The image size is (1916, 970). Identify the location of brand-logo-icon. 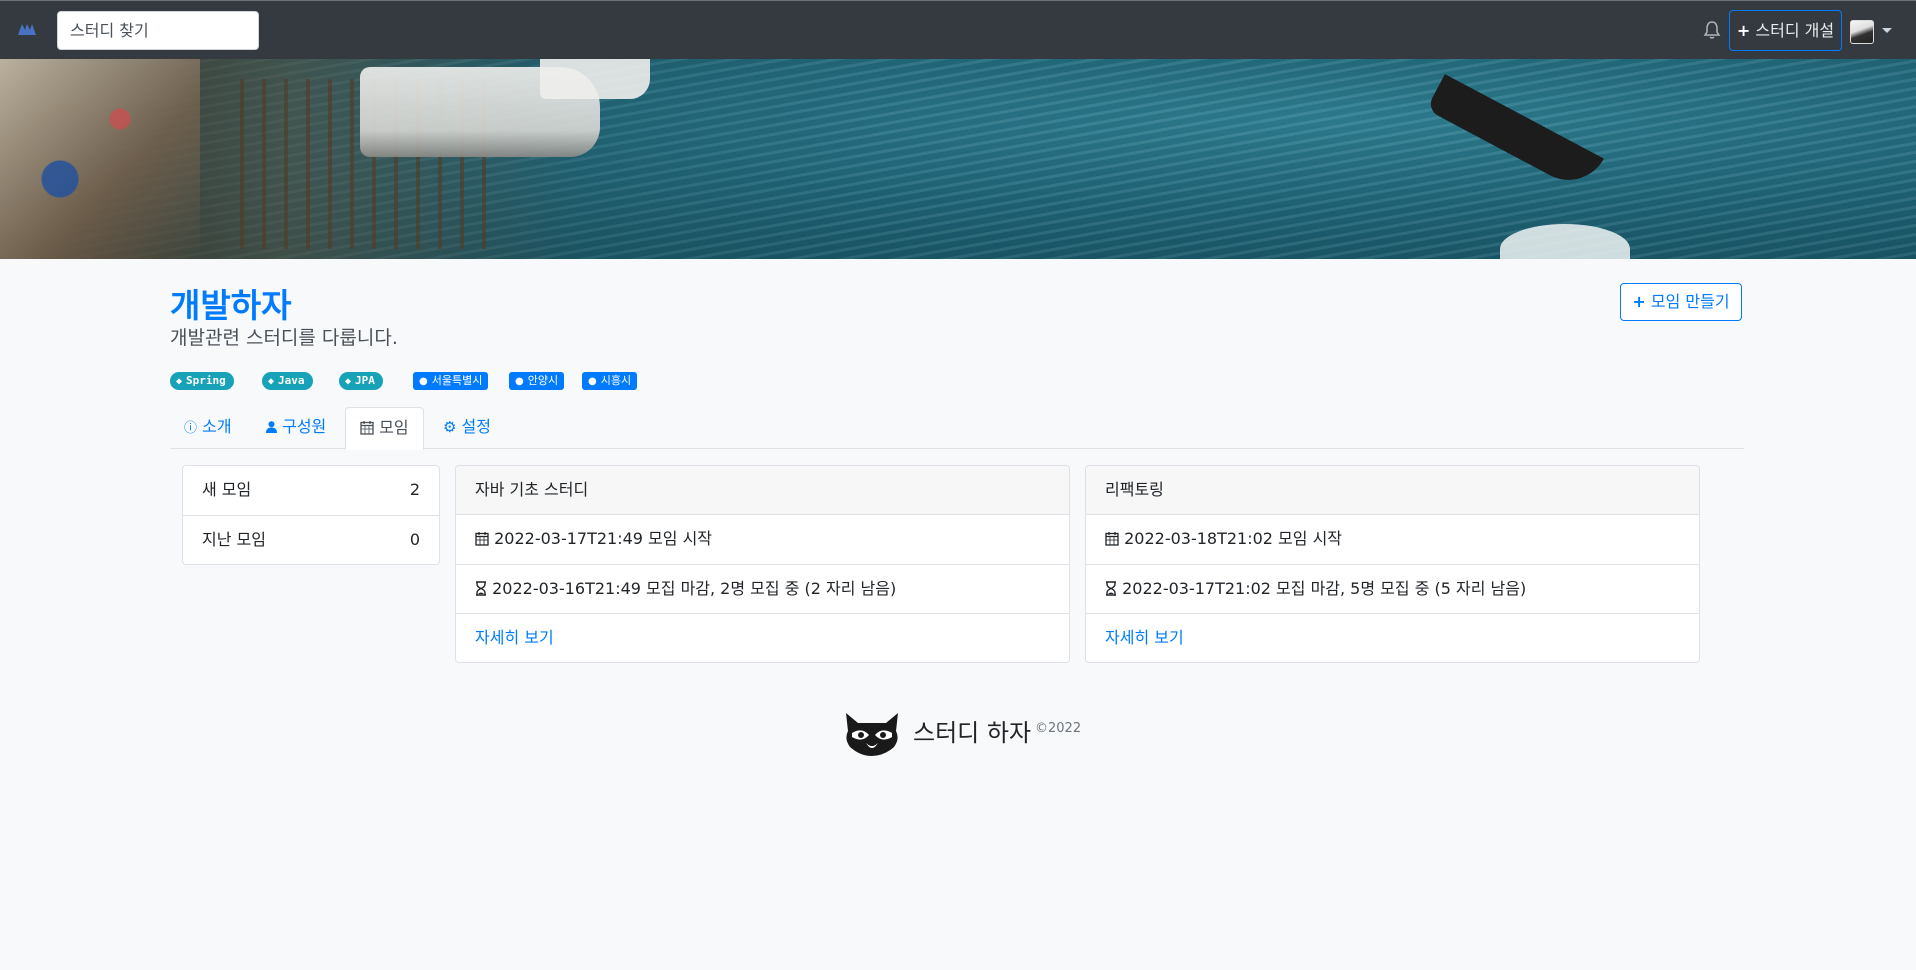
(27, 29).